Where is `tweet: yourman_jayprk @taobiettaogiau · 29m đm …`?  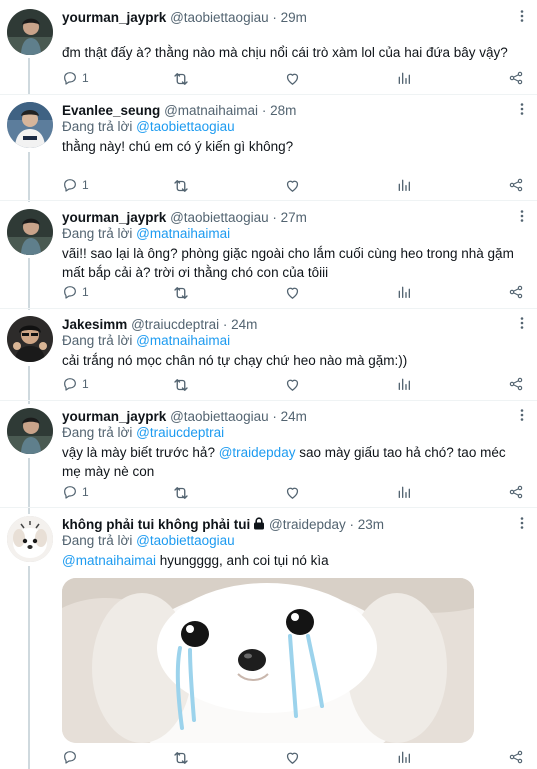 tweet: yourman_jayprk @taobiettaogiau · 29m đm … is located at coordinates (268, 51).